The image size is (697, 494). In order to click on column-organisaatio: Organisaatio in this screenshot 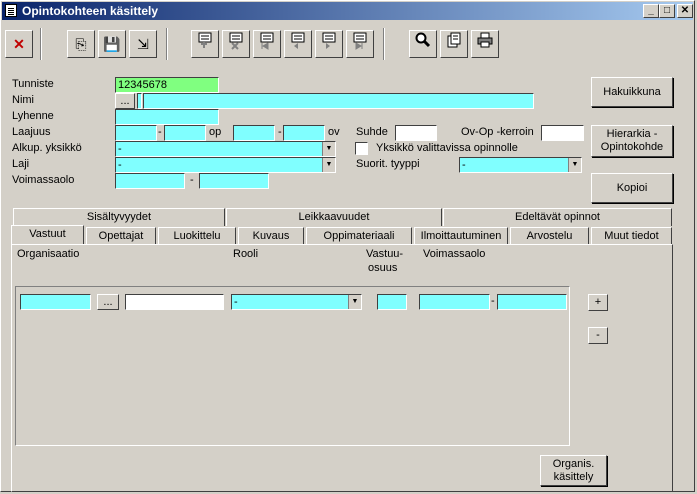, I will do `click(48, 254)`.